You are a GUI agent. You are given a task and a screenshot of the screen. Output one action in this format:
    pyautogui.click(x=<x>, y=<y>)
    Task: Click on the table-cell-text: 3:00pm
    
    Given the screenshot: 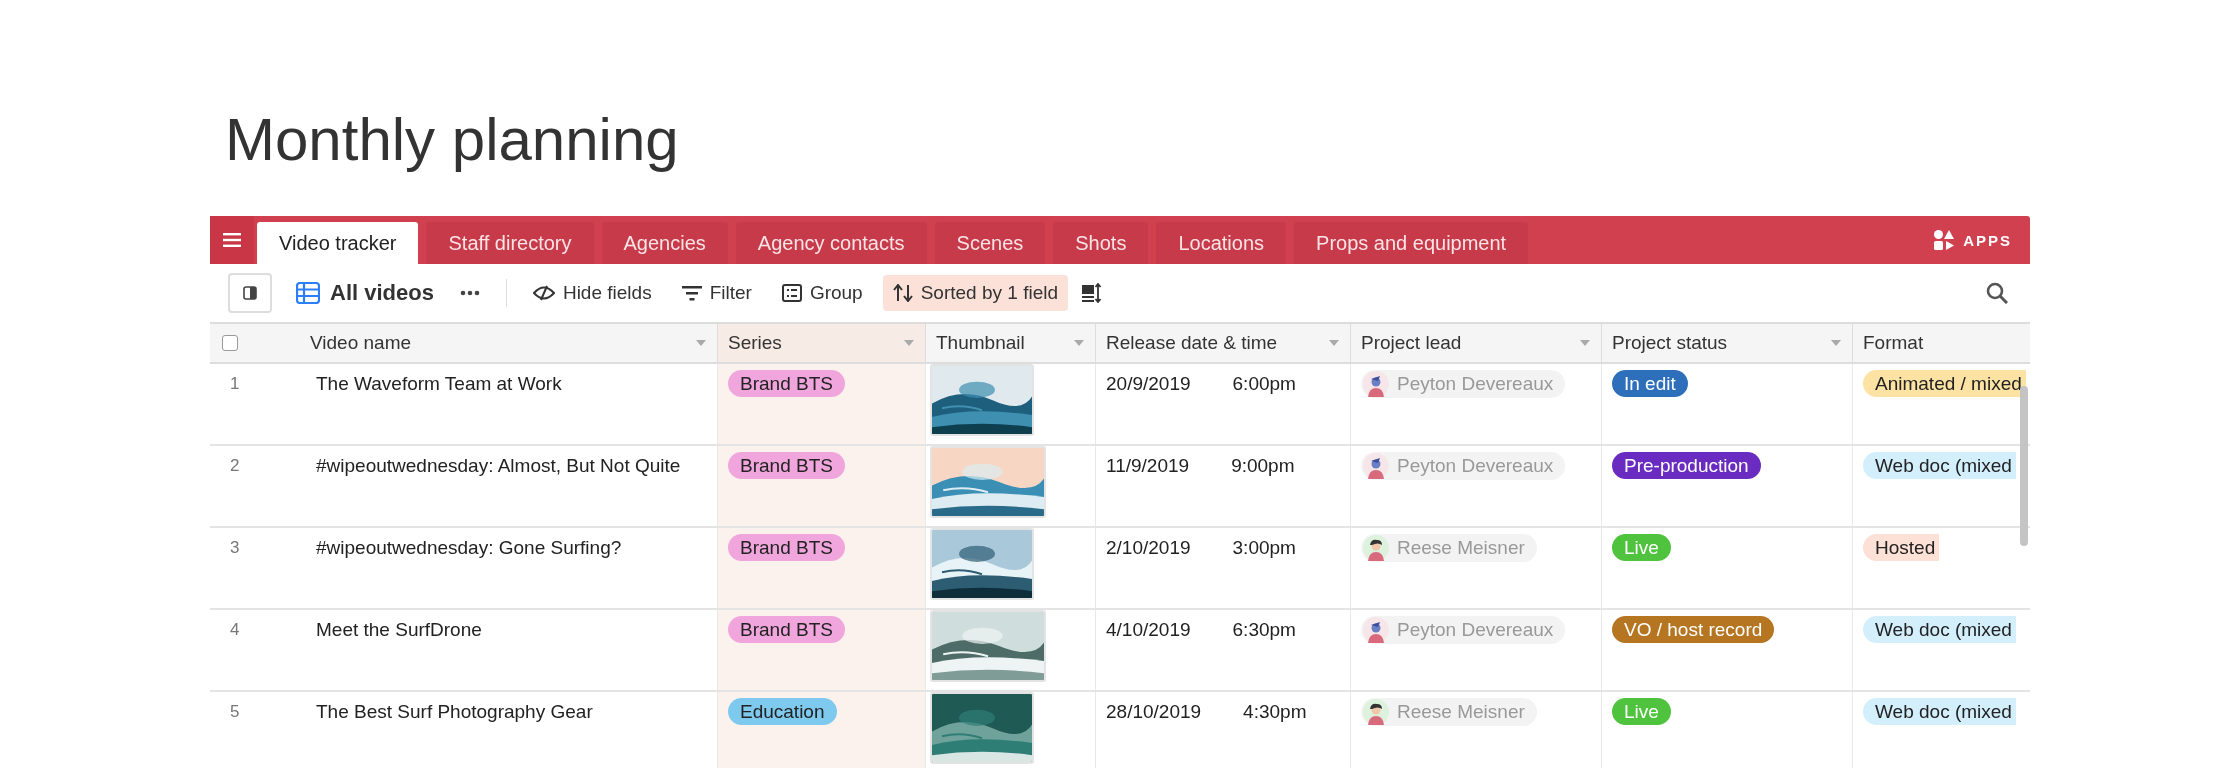 What is the action you would take?
    pyautogui.click(x=1264, y=548)
    